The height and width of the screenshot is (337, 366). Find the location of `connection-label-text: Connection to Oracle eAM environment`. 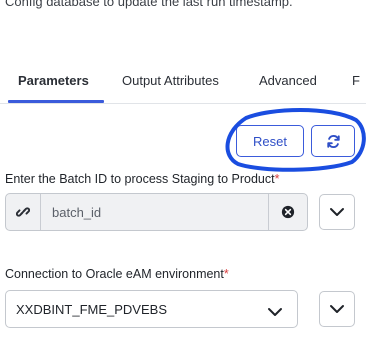

connection-label-text: Connection to Oracle eAM environment is located at coordinates (114, 274).